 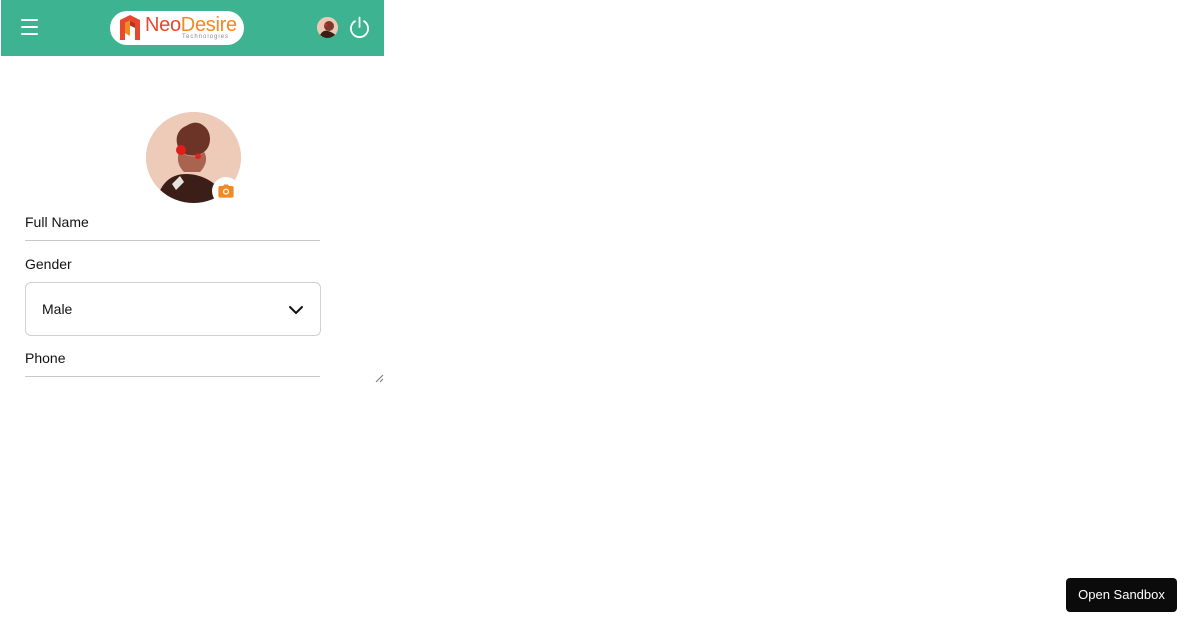 I want to click on logo-word-neo: Neo, so click(x=163, y=25).